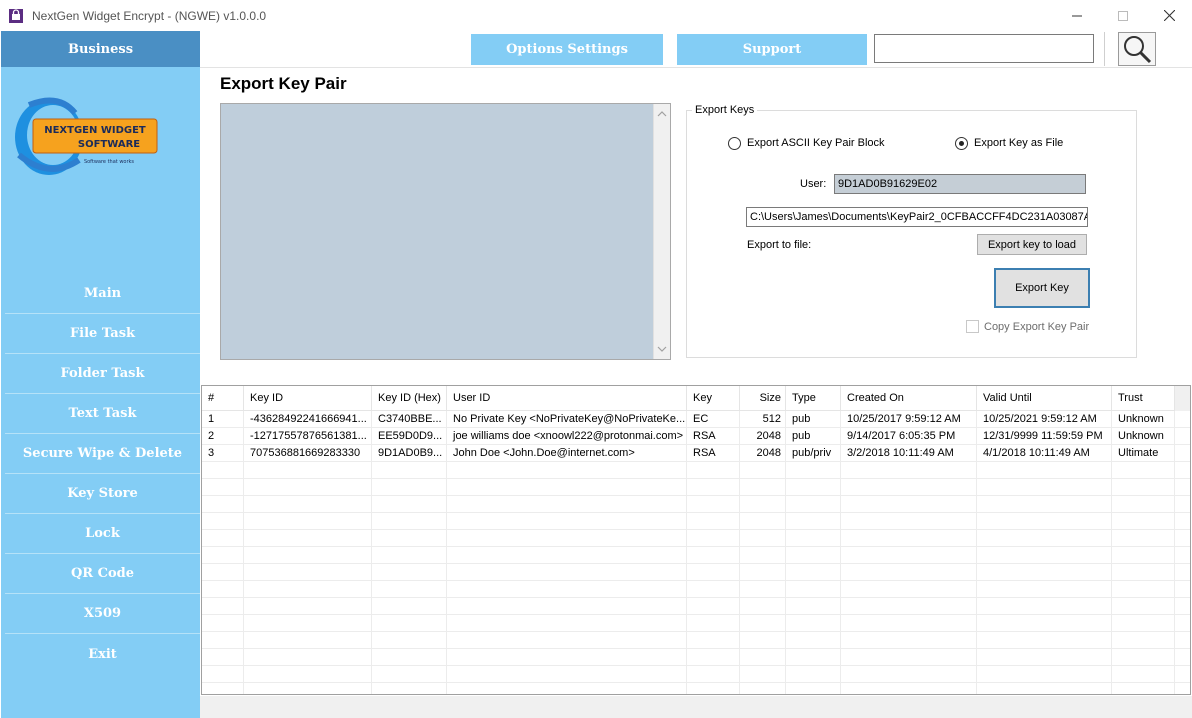  I want to click on col-created-on: Created On, so click(909, 398).